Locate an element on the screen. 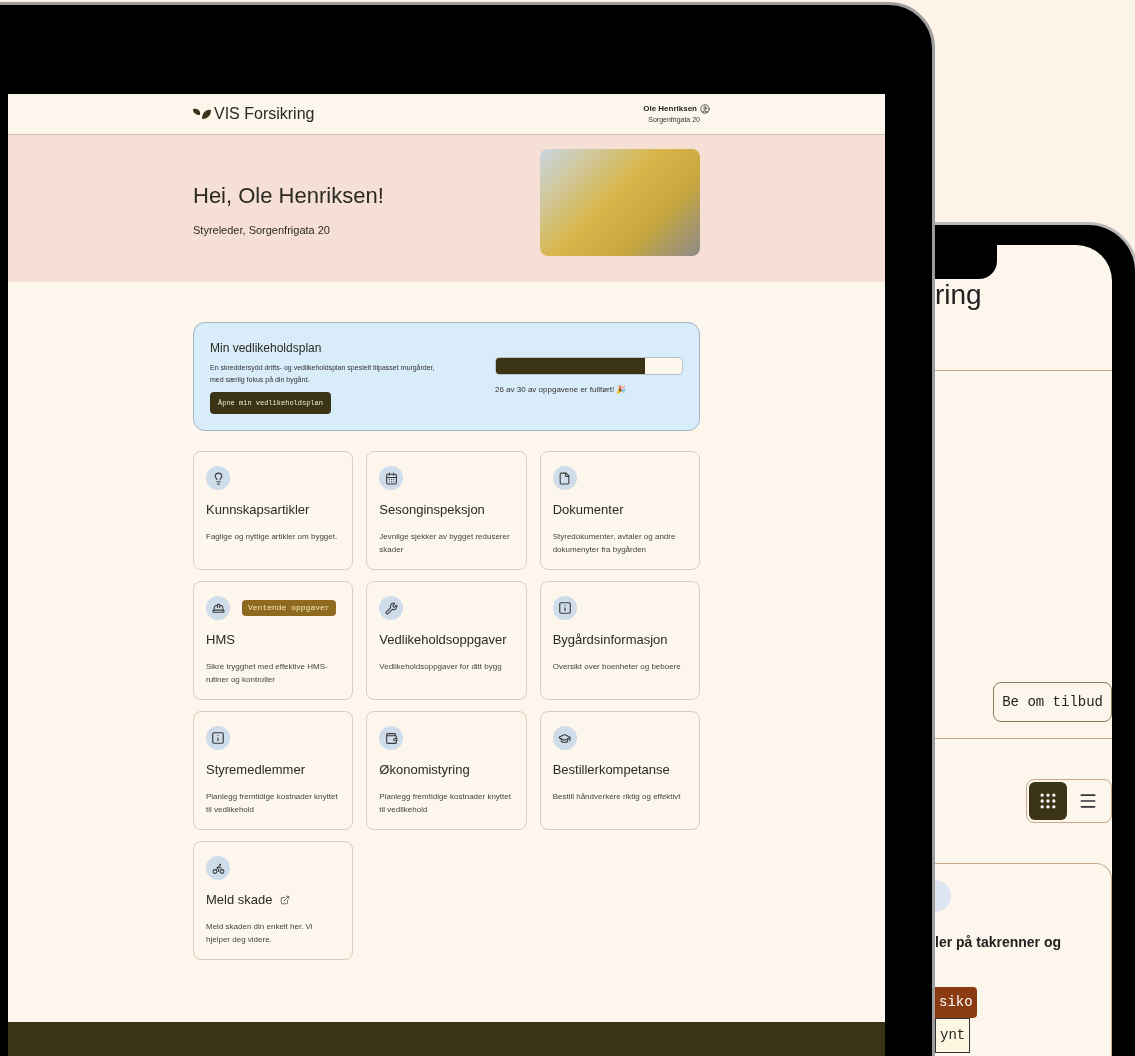 Image resolution: width=1135 pixels, height=1056 pixels. card-description: Jevnlige sjekker av bygget reduserer skader is located at coordinates (445, 543).